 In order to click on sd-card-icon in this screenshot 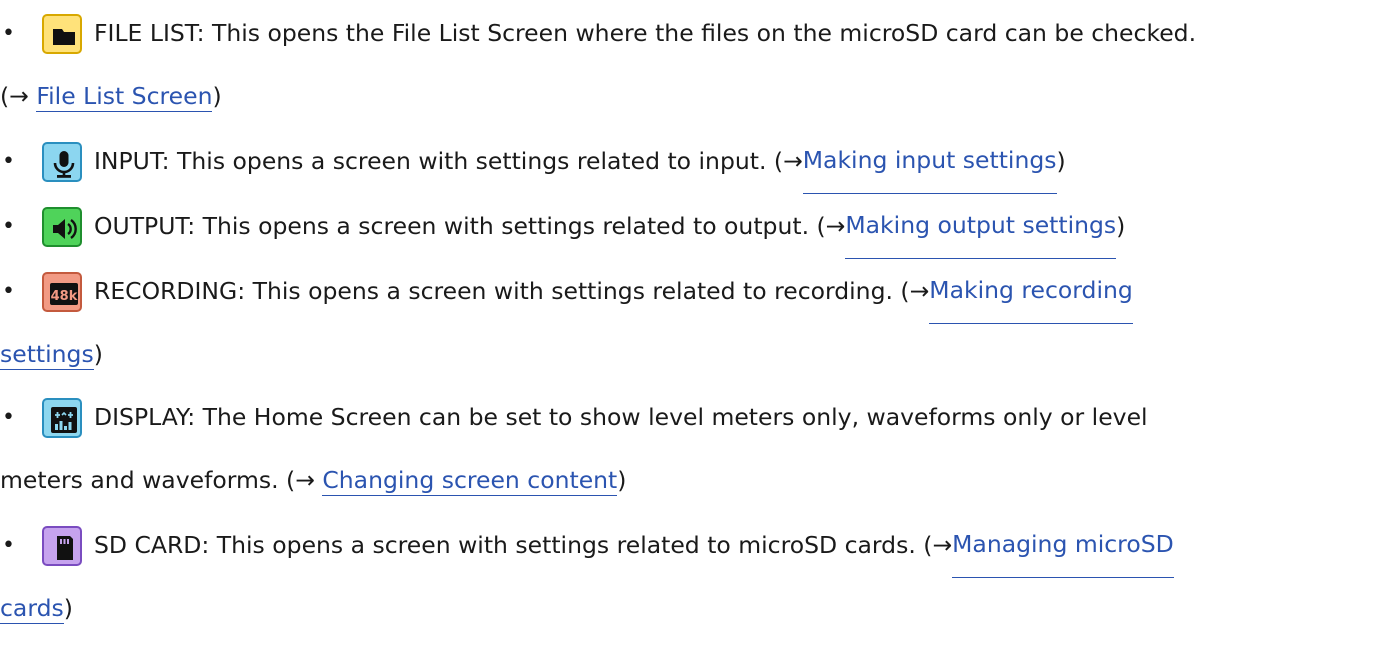, I will do `click(62, 545)`.